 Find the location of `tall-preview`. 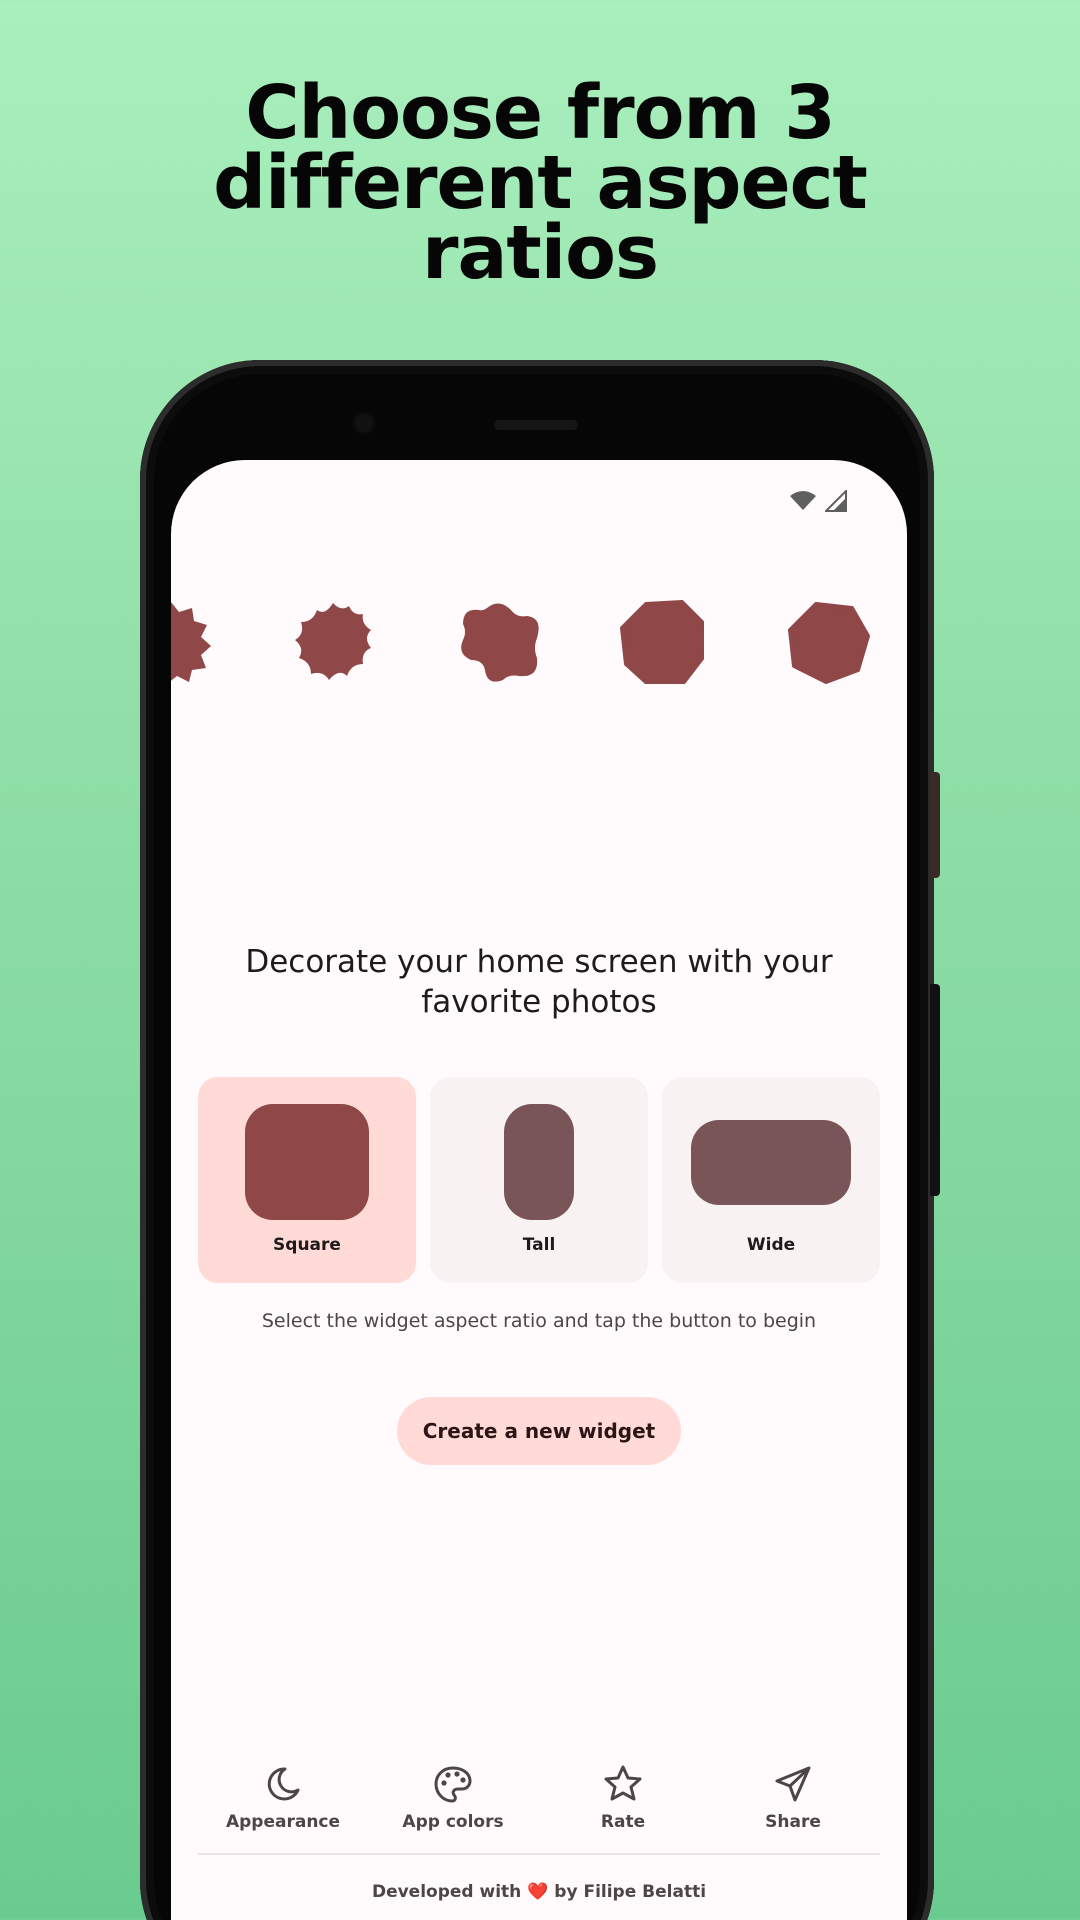

tall-preview is located at coordinates (539, 1162).